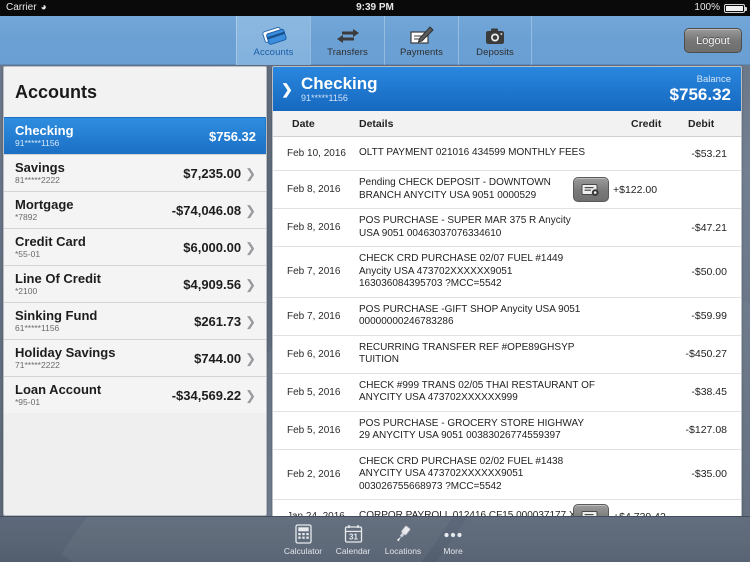 This screenshot has width=750, height=562. Describe the element at coordinates (709, 474) in the screenshot. I see `transaction-debit: -$35.00` at that location.